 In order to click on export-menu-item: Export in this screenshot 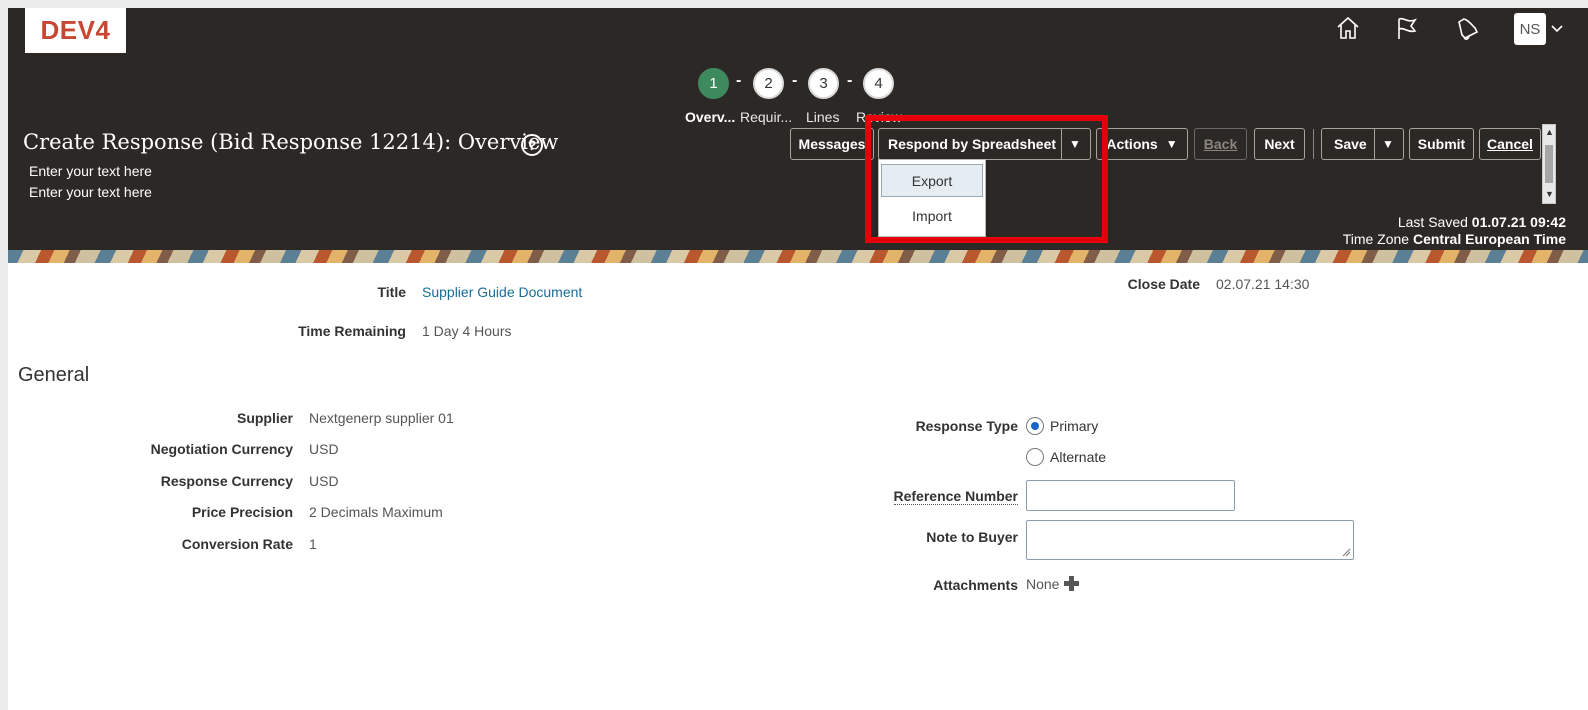, I will do `click(932, 180)`.